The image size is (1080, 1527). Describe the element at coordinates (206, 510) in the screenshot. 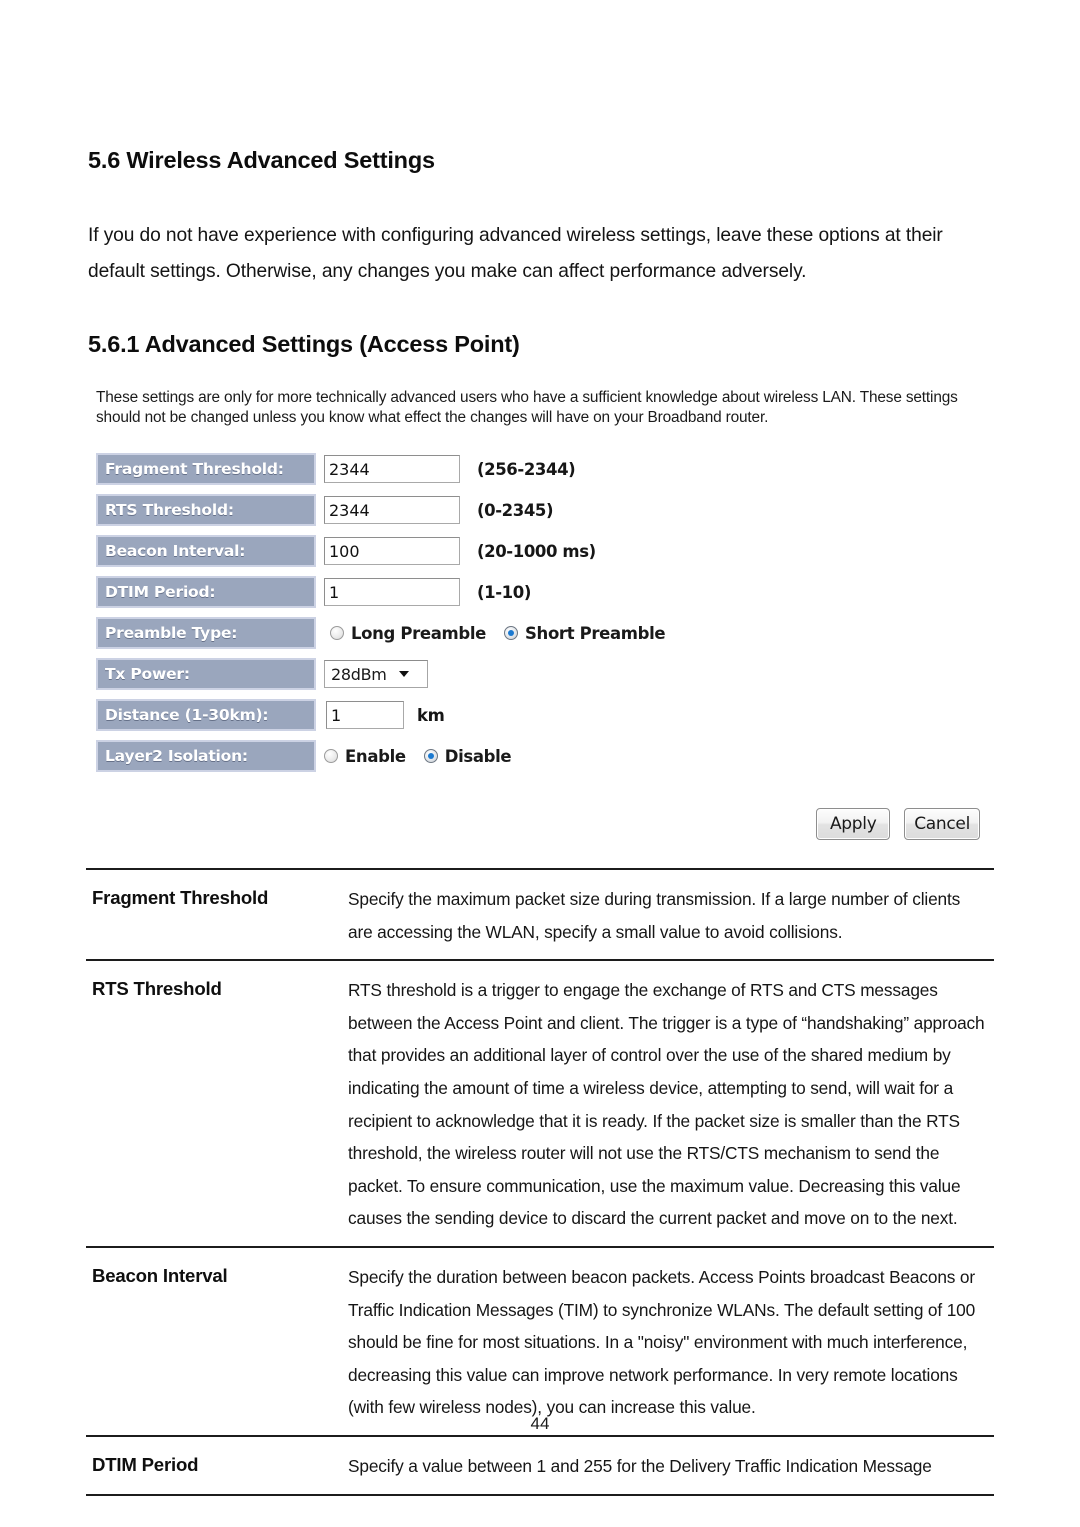

I see `rts-threshold-label: RTS Threshold:` at that location.